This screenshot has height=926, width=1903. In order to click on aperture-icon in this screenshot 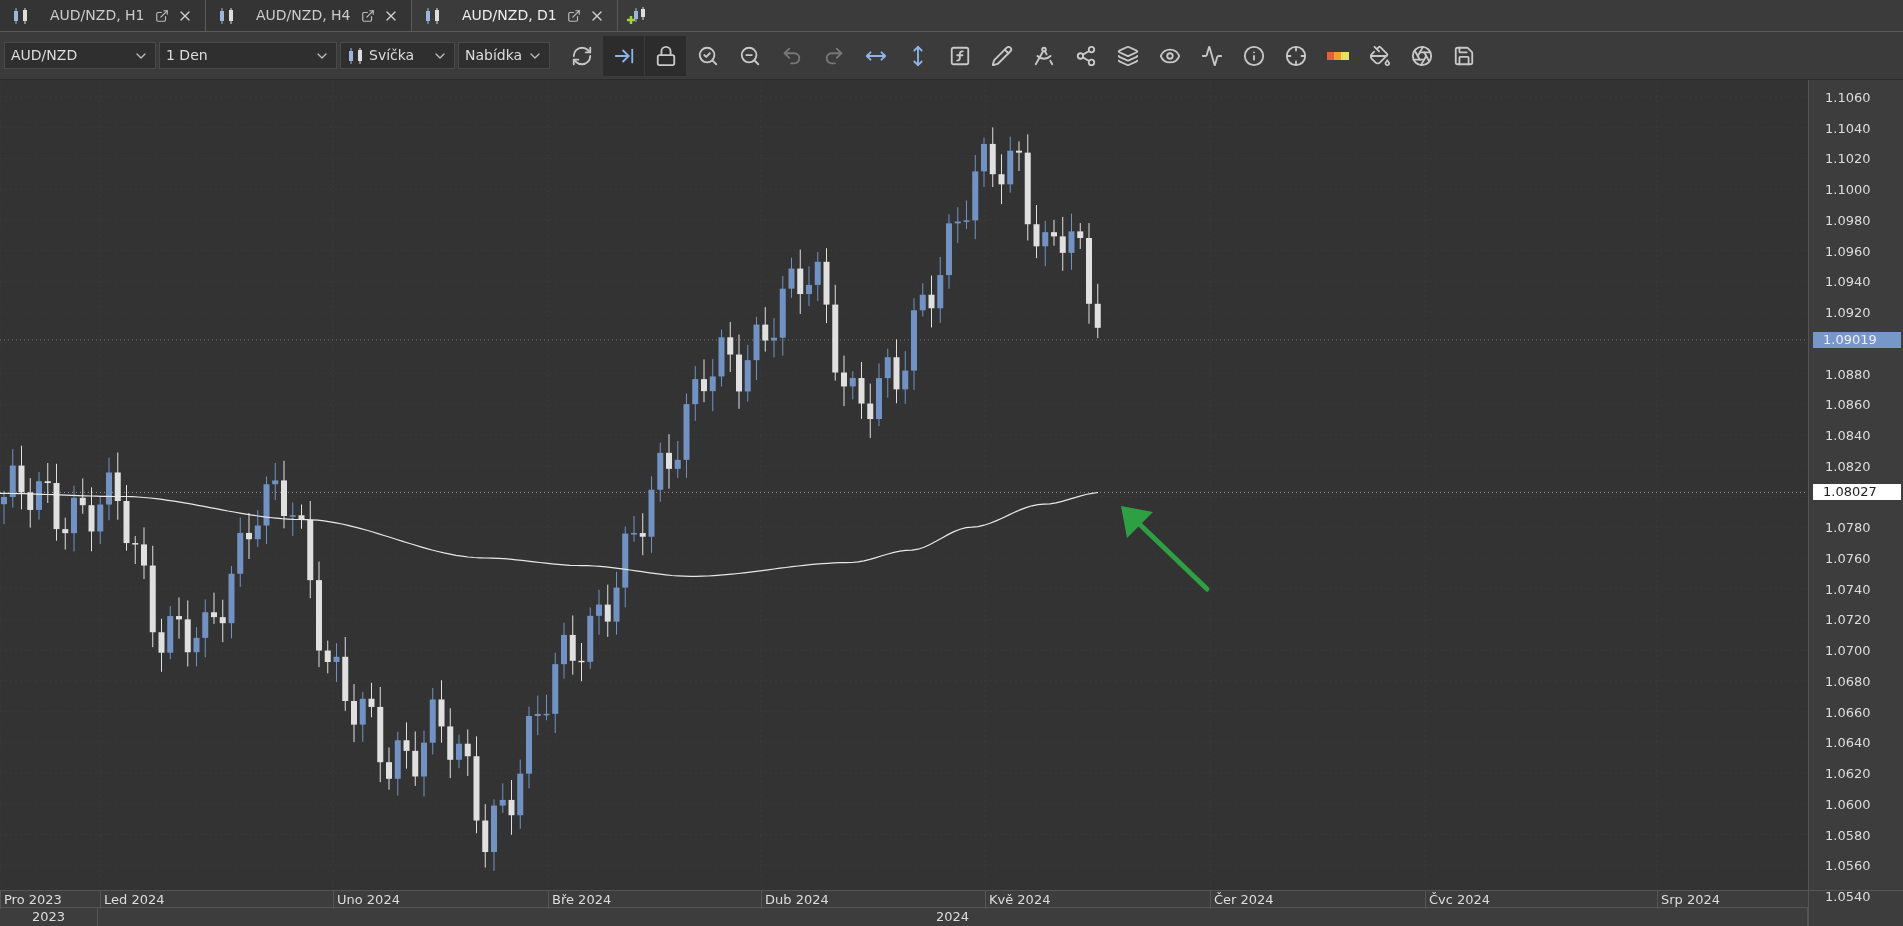, I will do `click(1421, 55)`.